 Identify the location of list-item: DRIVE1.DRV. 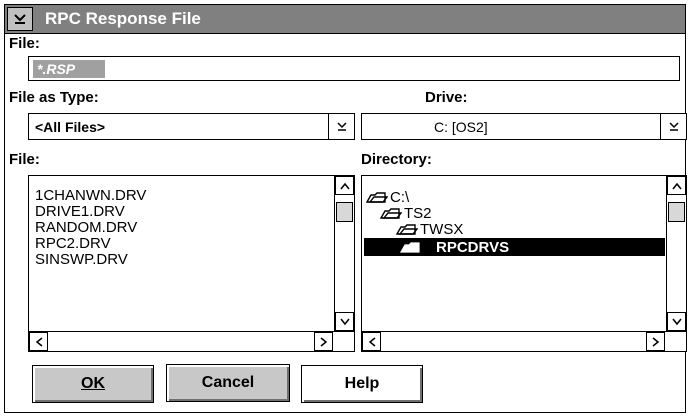
(80, 212).